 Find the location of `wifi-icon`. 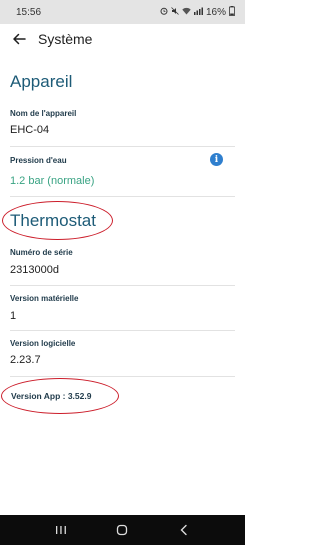

wifi-icon is located at coordinates (186, 12).